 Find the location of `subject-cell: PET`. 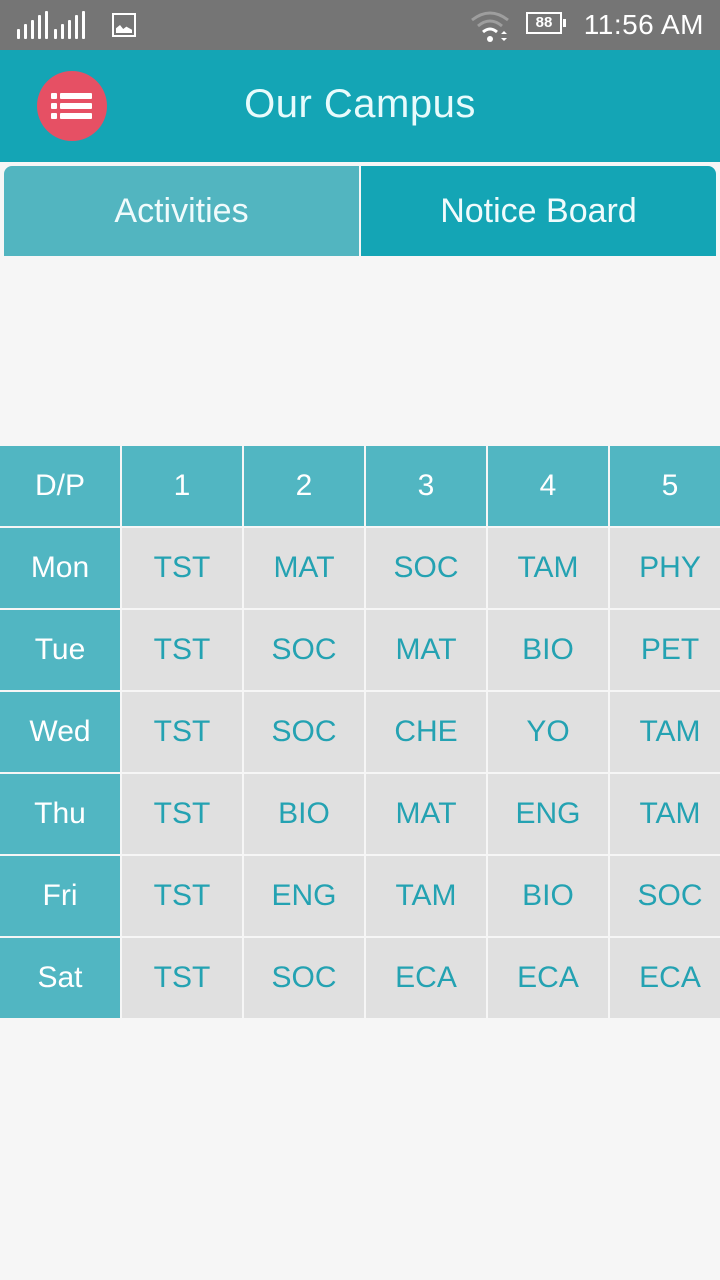

subject-cell: PET is located at coordinates (665, 650).